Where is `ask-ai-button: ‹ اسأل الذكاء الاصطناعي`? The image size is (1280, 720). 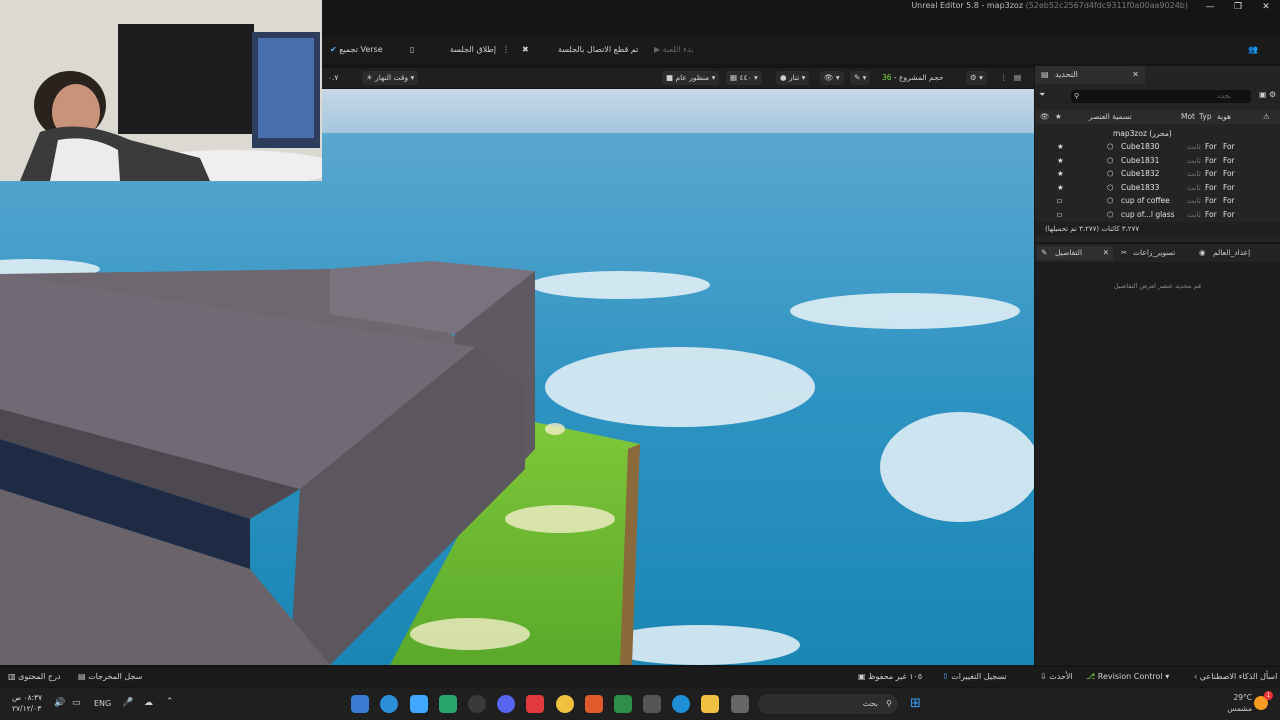
ask-ai-button: ‹ اسأل الذكاء الاصطناعي is located at coordinates (1235, 677).